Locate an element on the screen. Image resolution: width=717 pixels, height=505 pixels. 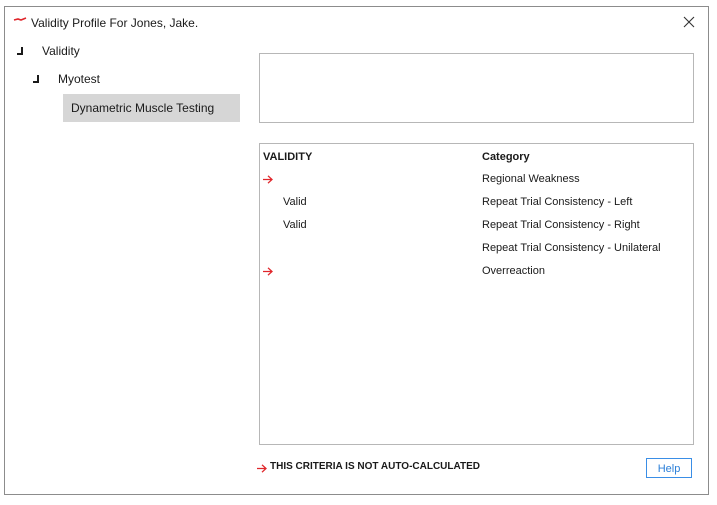
window-title: Validity Profile For Jones, Jake. is located at coordinates (115, 23).